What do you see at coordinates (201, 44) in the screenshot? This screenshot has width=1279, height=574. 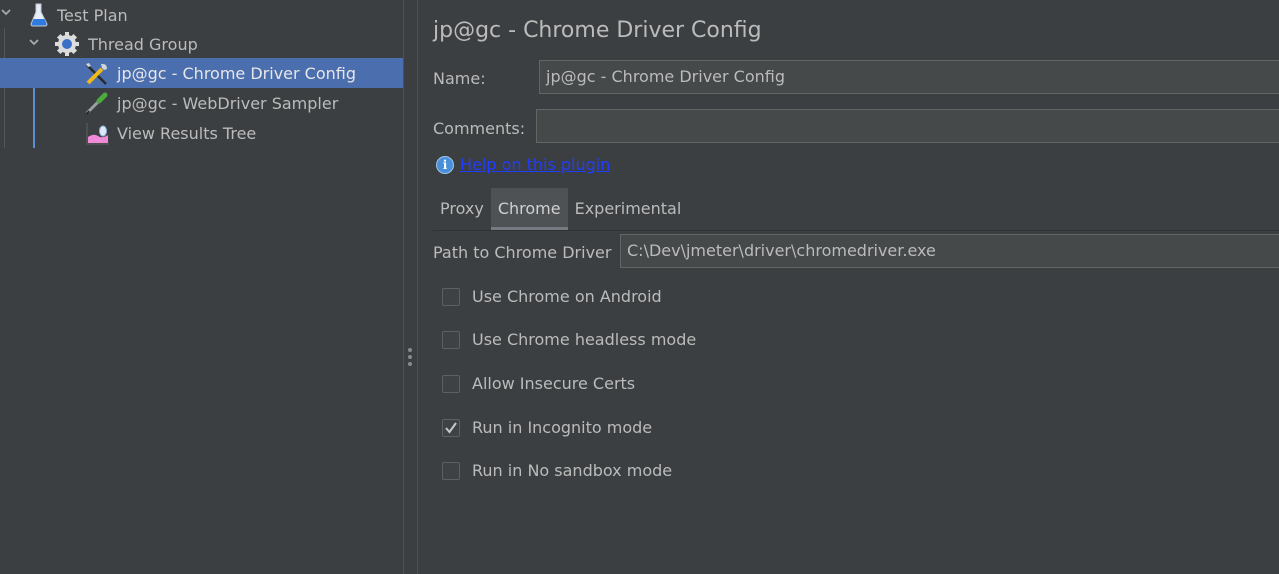 I see `tree-item-thread-group: Thread Group` at bounding box center [201, 44].